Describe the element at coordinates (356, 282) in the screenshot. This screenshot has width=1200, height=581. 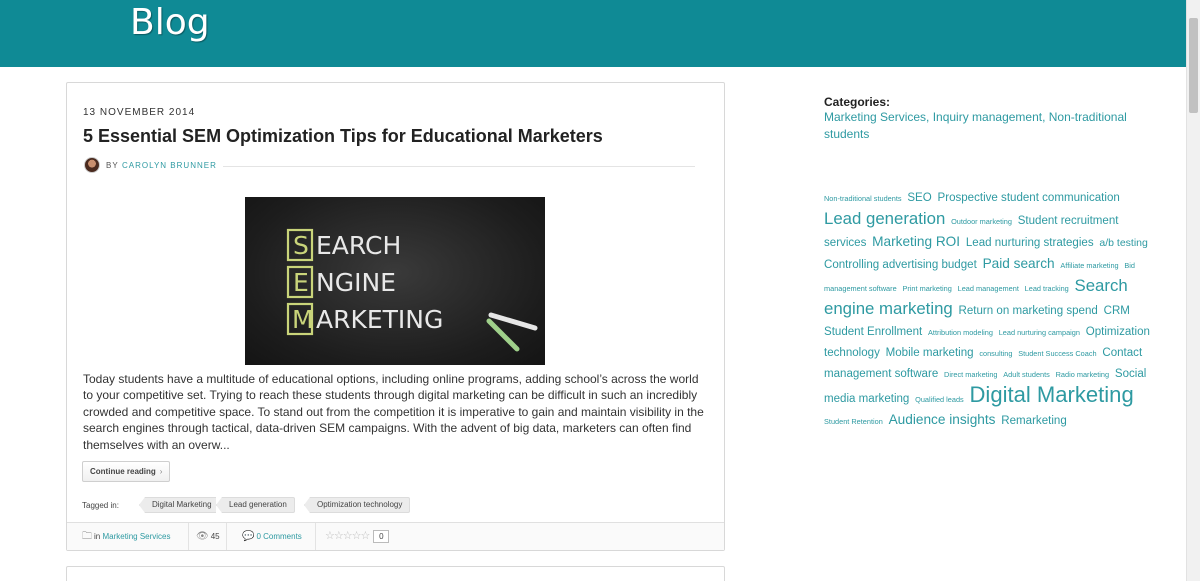
I see `sem-line-engine: NGINE` at that location.